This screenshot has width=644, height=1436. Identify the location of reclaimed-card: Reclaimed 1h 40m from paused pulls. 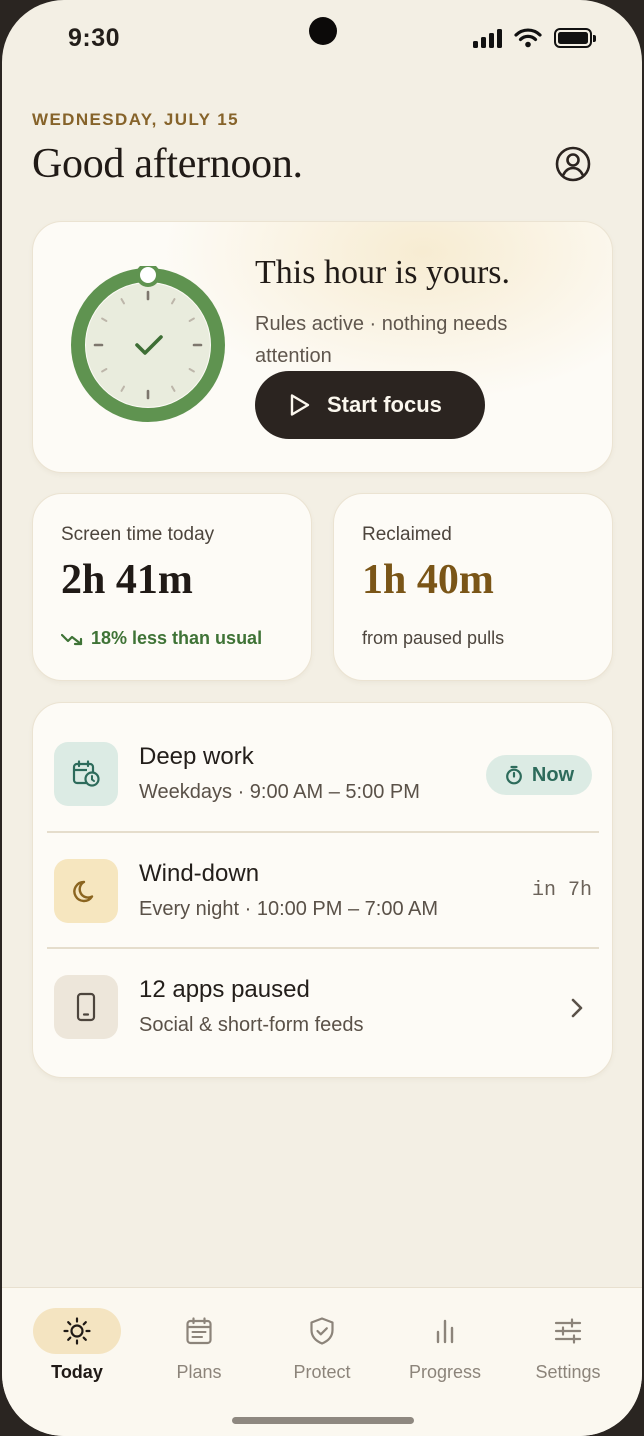
(473, 587).